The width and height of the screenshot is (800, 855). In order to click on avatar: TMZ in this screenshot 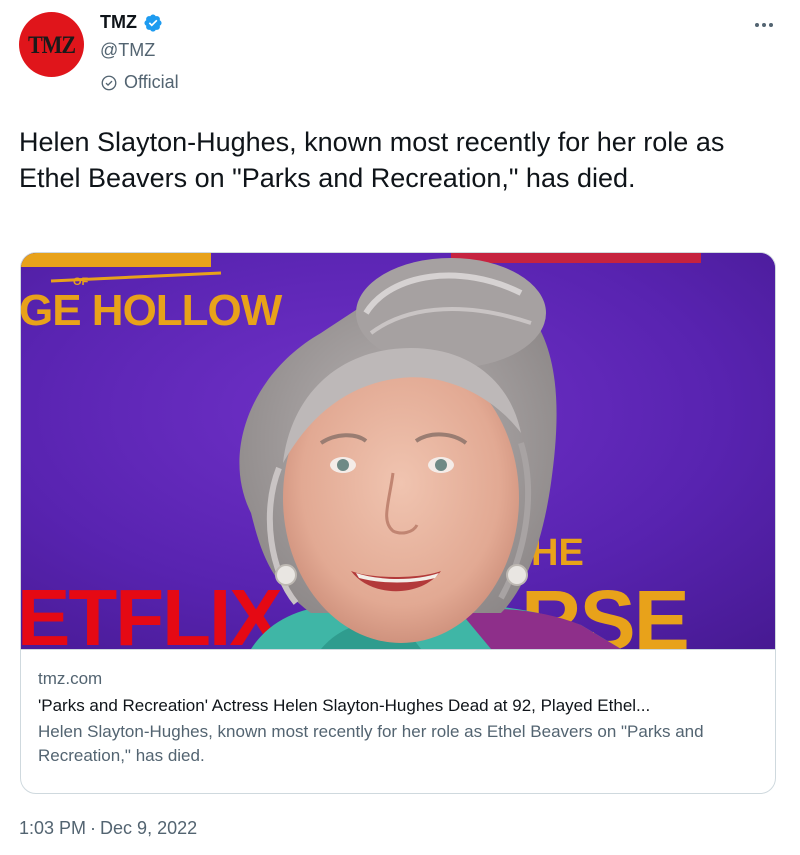, I will do `click(51, 44)`.